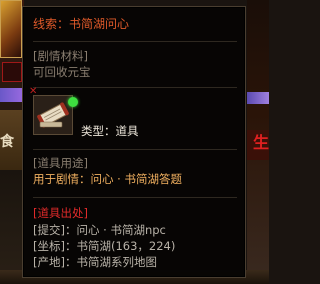  Describe the element at coordinates (95, 262) in the screenshot. I see `source-line-origin: [产地]：书简湖系列地图` at that location.